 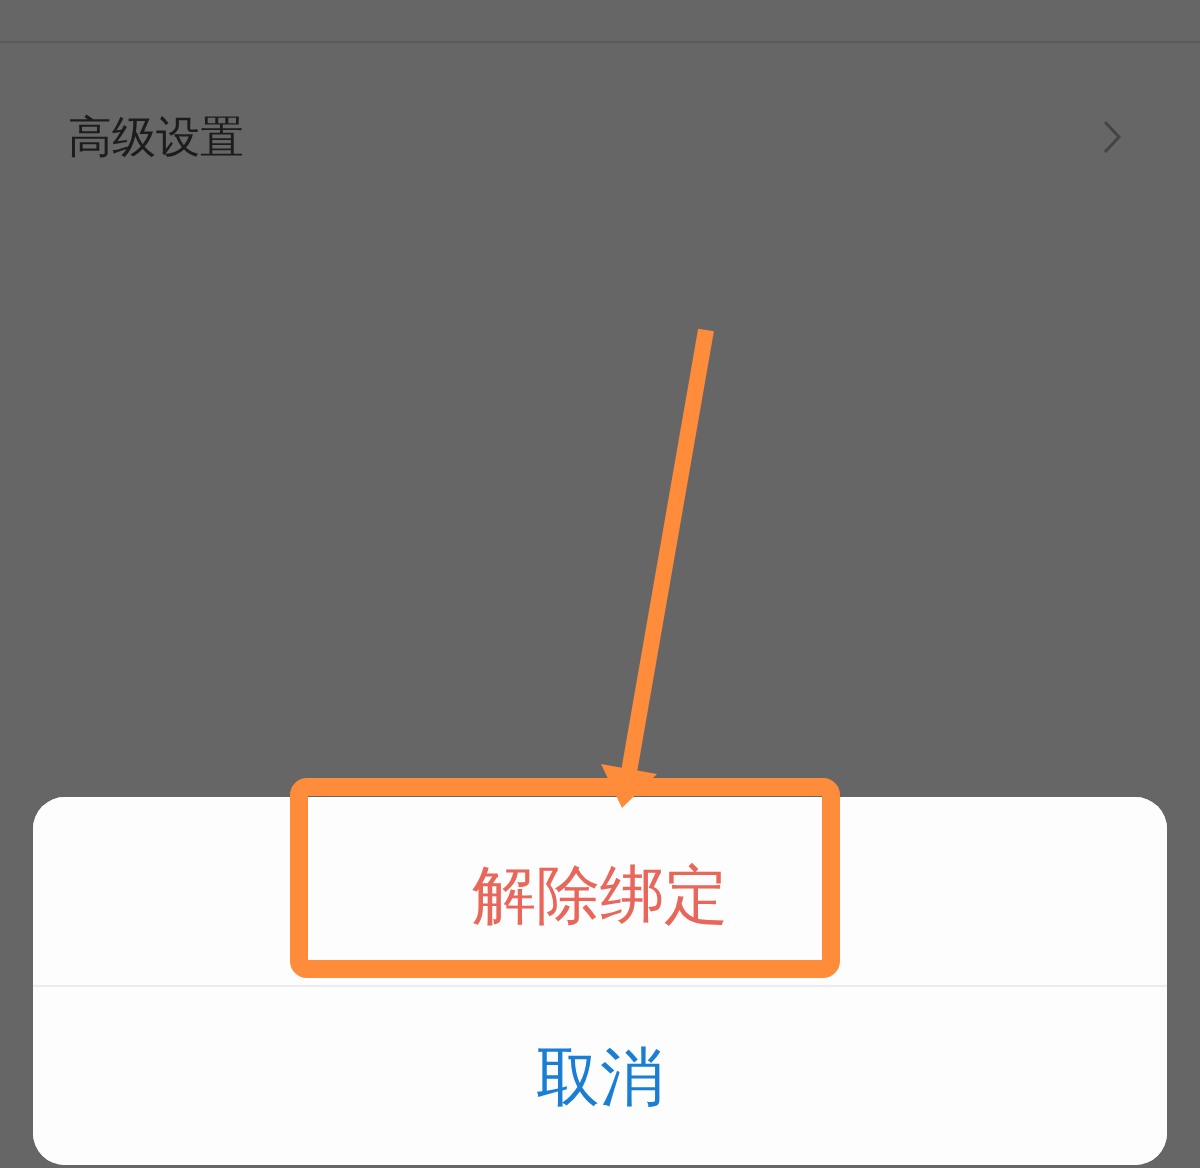 What do you see at coordinates (1112, 137) in the screenshot?
I see `chevron-right-icon` at bounding box center [1112, 137].